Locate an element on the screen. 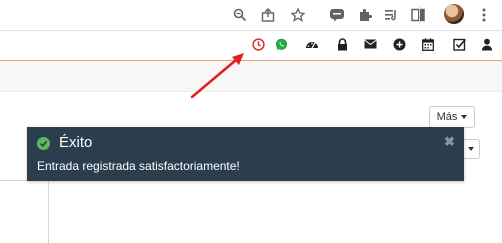 Image resolution: width=502 pixels, height=243 pixels. side-panel-icon is located at coordinates (418, 15).